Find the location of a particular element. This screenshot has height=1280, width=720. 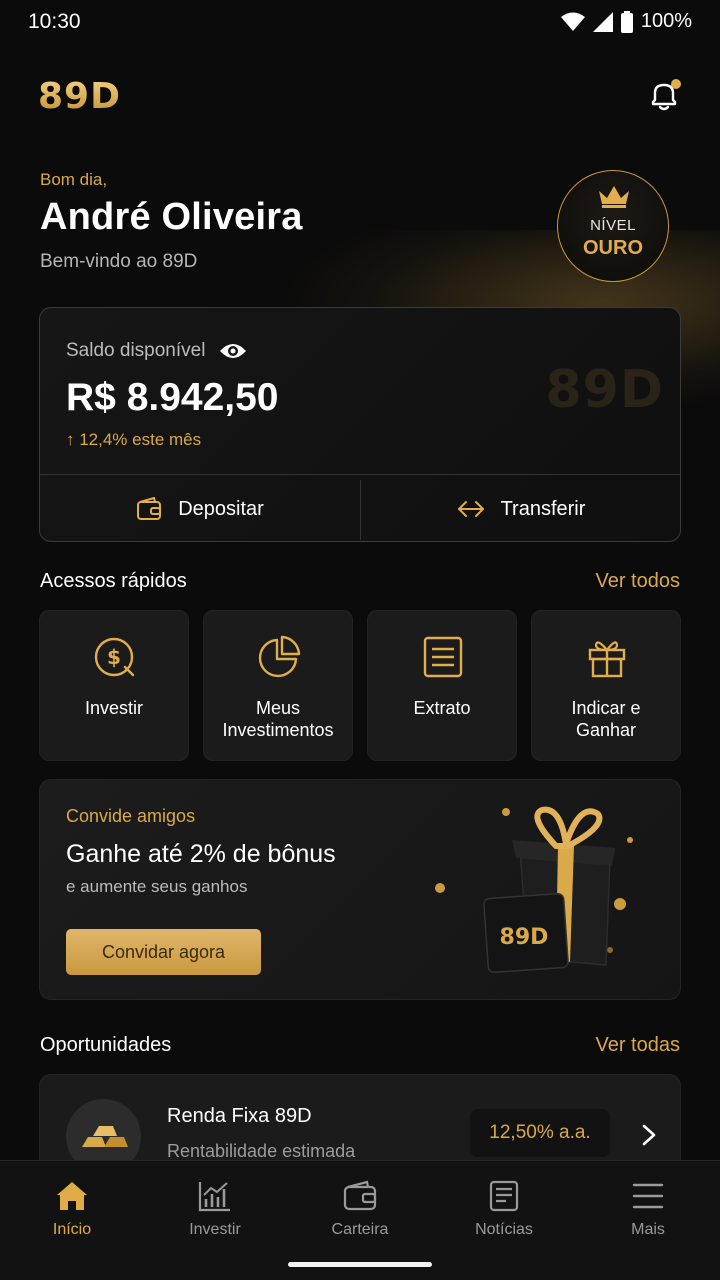

quick-access-invest: $ Investir is located at coordinates (114, 685).